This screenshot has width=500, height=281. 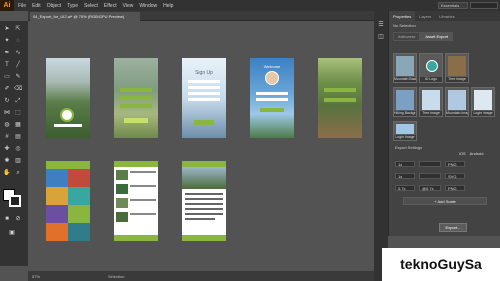 What do you see at coordinates (445, 201) in the screenshot?
I see `add-scale-button: + Add Scale` at bounding box center [445, 201].